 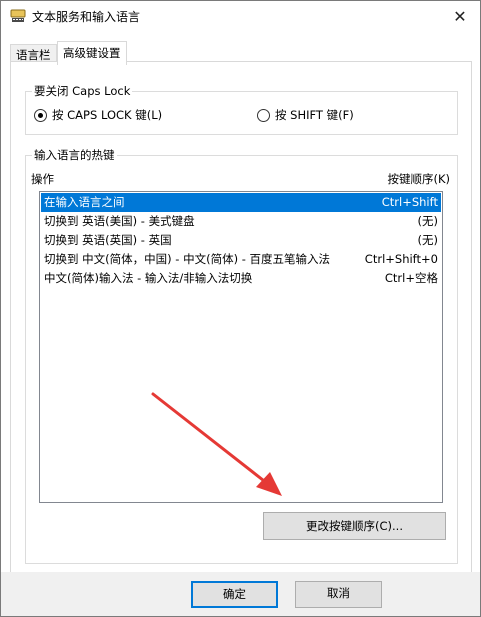 I want to click on hotkeys-group-label: 输入语言的热键, so click(x=74, y=155).